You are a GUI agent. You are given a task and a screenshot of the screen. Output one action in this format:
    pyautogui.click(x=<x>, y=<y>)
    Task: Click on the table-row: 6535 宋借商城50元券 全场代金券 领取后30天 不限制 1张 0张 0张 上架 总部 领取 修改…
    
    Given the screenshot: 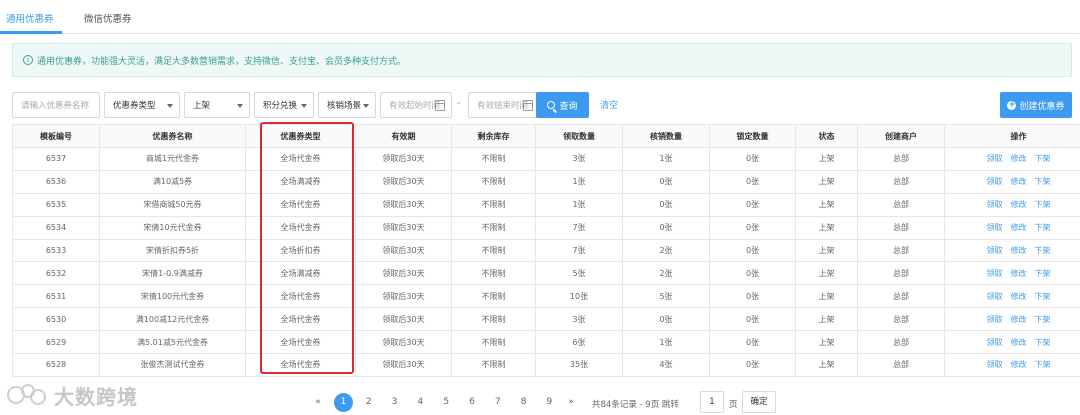 What is the action you would take?
    pyautogui.click(x=546, y=204)
    